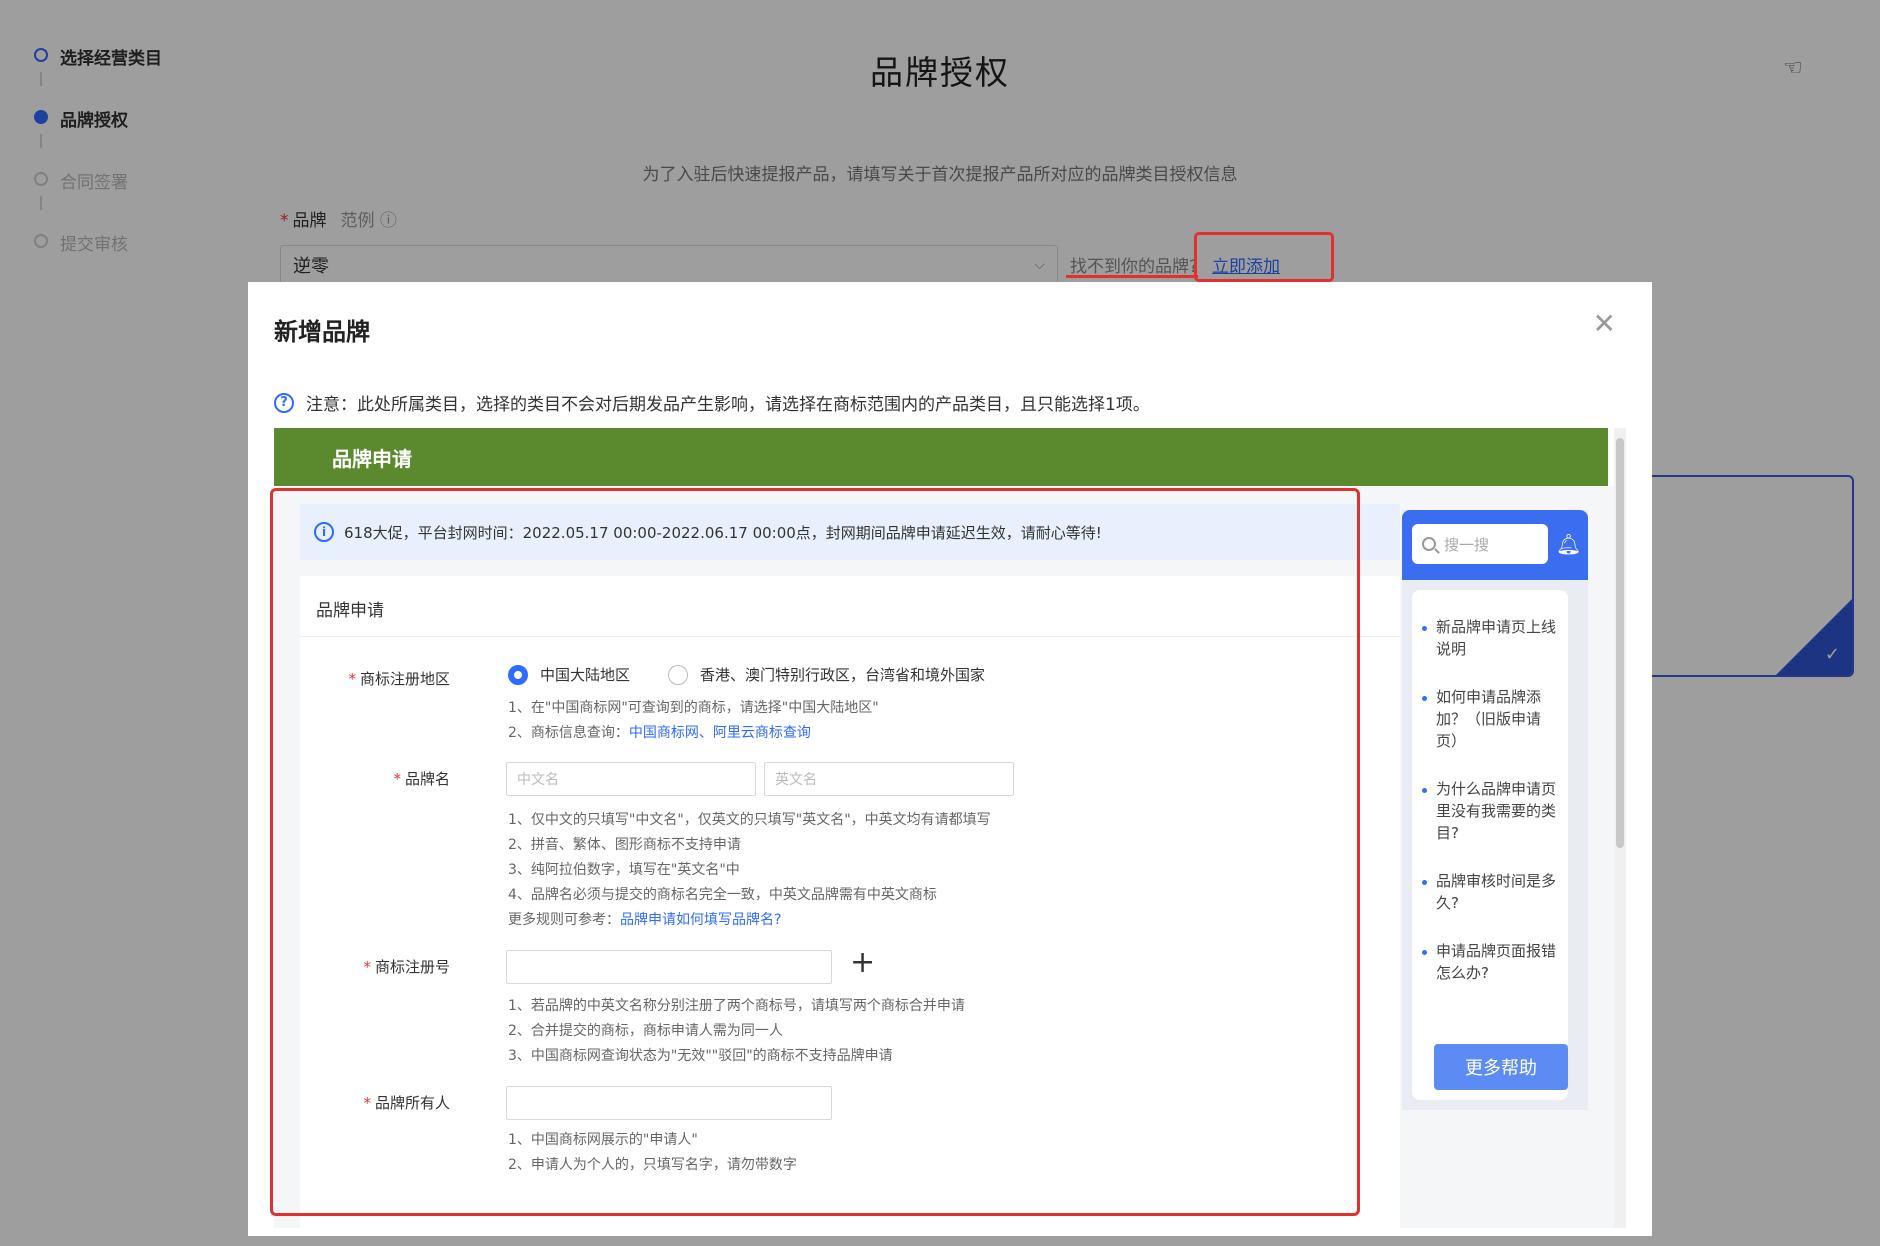  Describe the element at coordinates (1491, 811) in the screenshot. I see `help-item: 为什么品牌申请页里没有我需要的类目?` at that location.